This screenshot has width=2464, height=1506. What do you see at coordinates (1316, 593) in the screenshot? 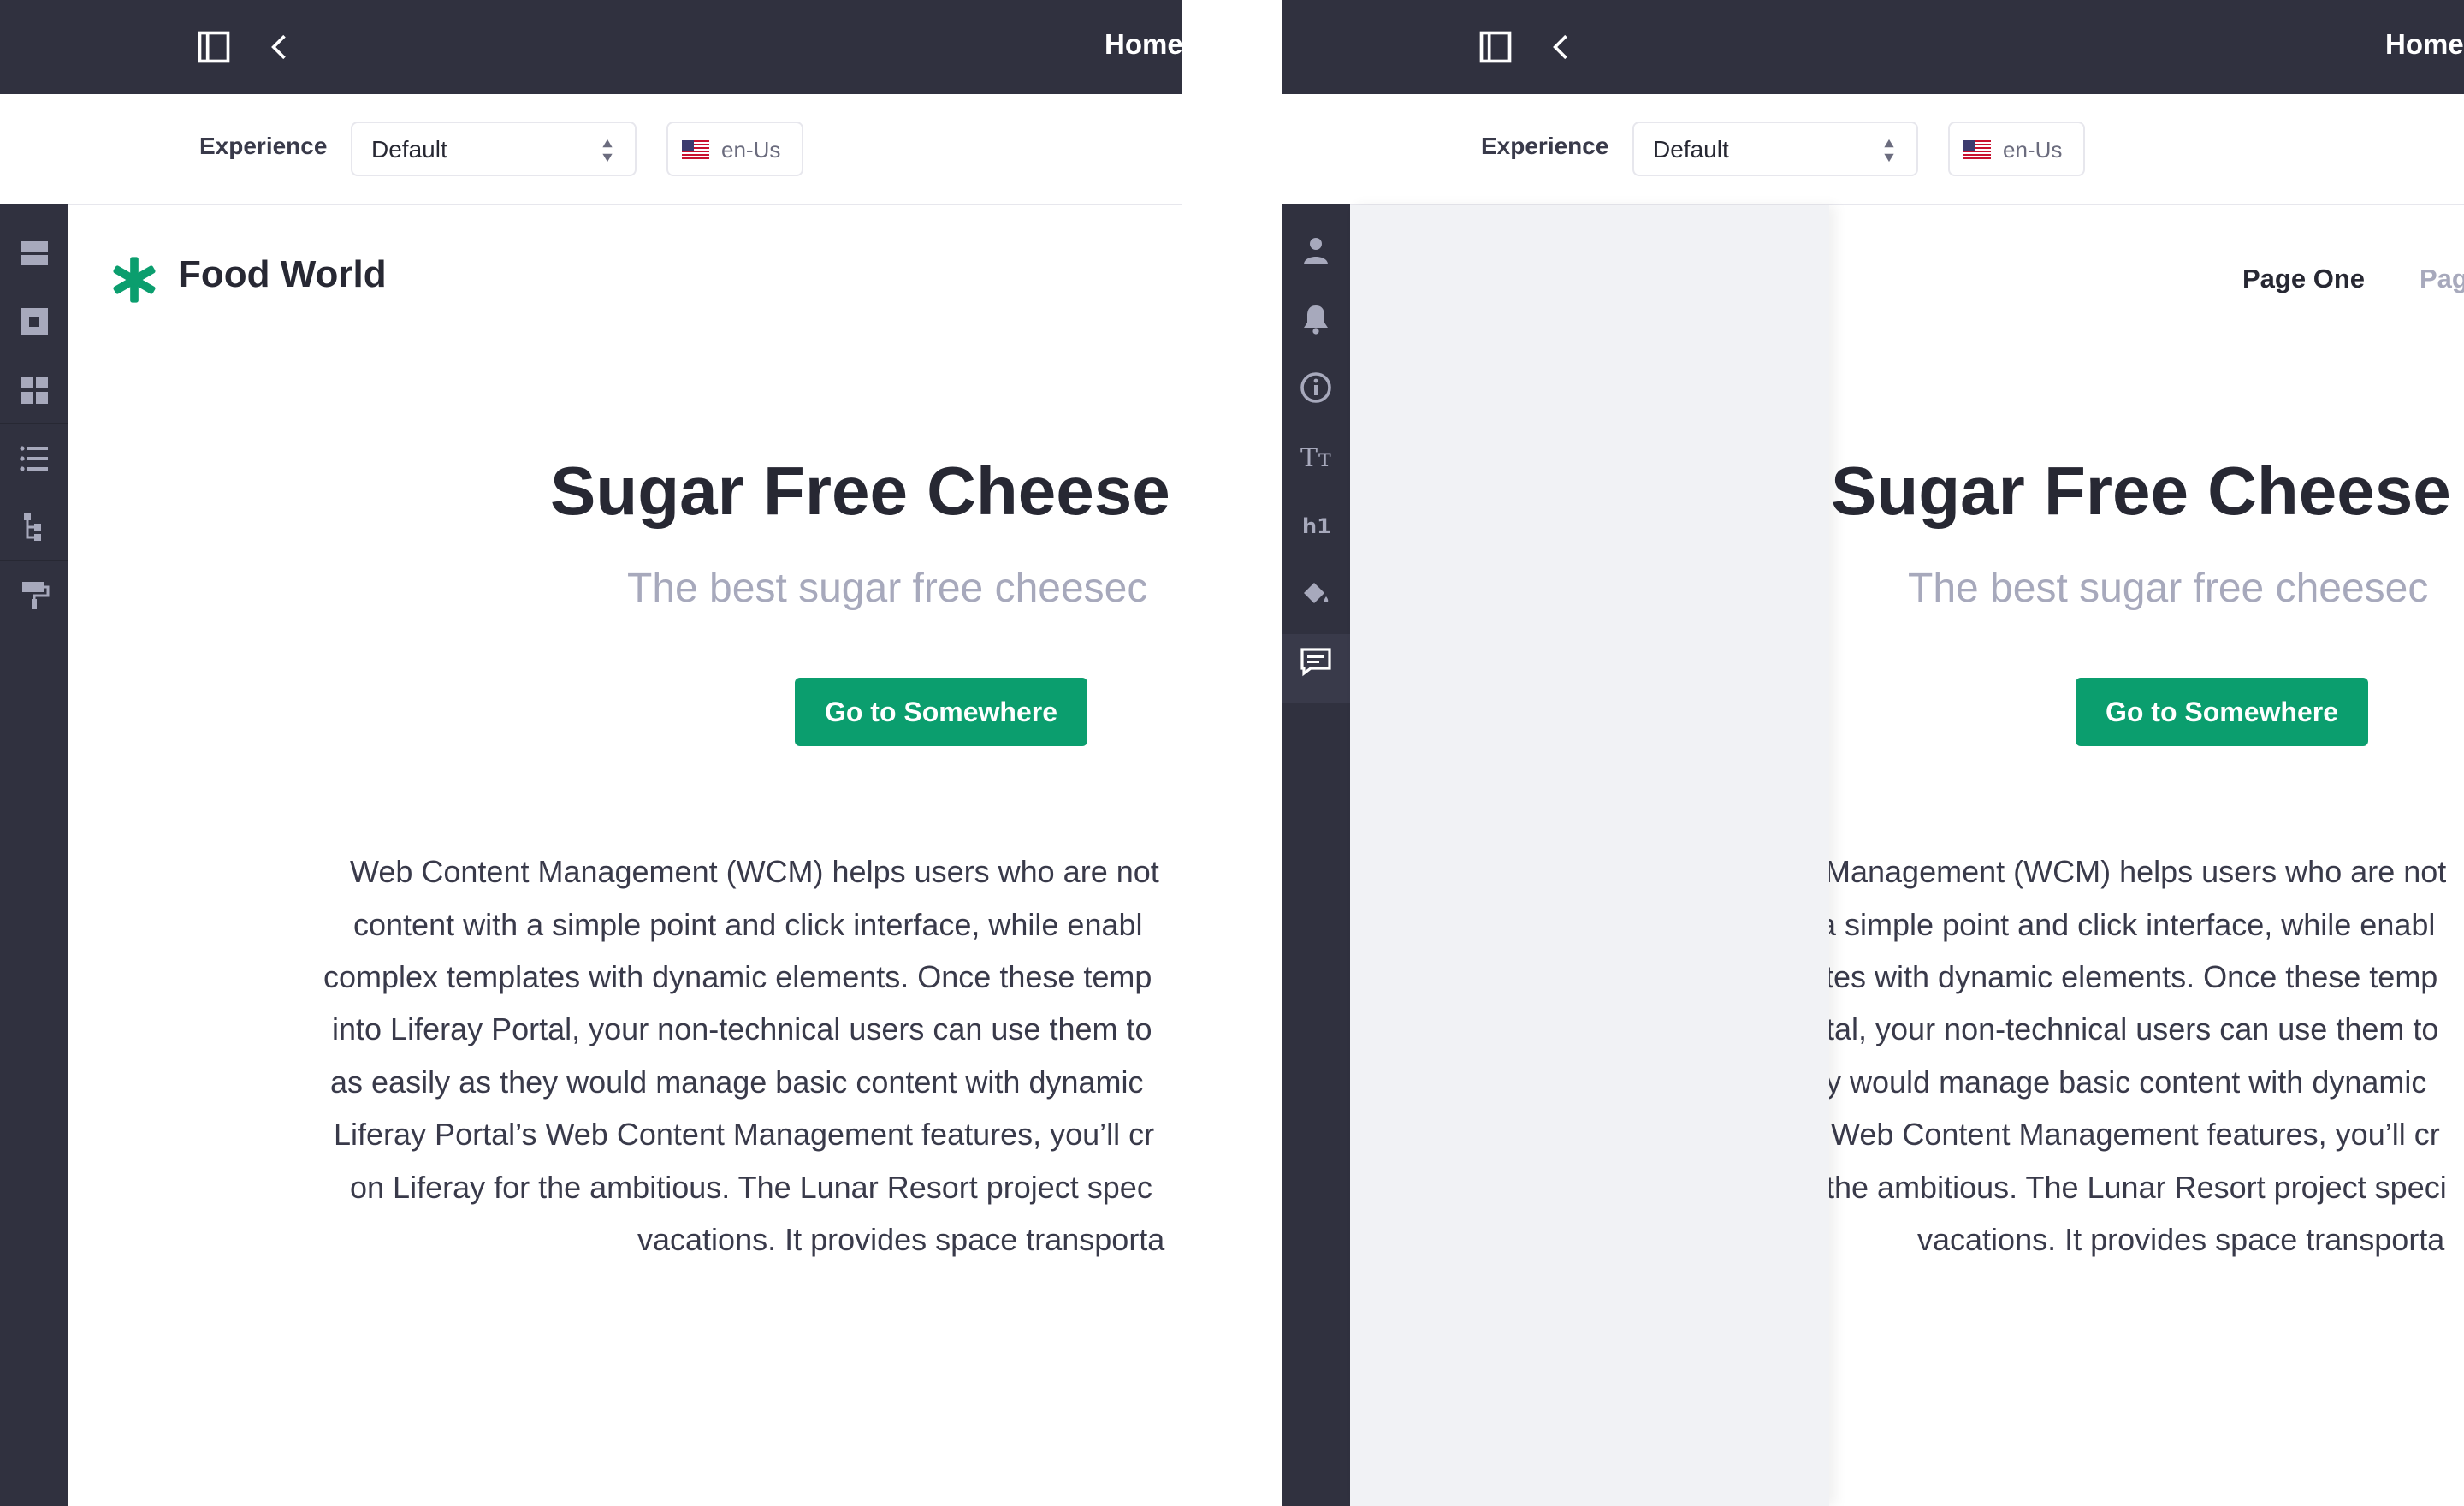
I see `paint-bucket-icon` at bounding box center [1316, 593].